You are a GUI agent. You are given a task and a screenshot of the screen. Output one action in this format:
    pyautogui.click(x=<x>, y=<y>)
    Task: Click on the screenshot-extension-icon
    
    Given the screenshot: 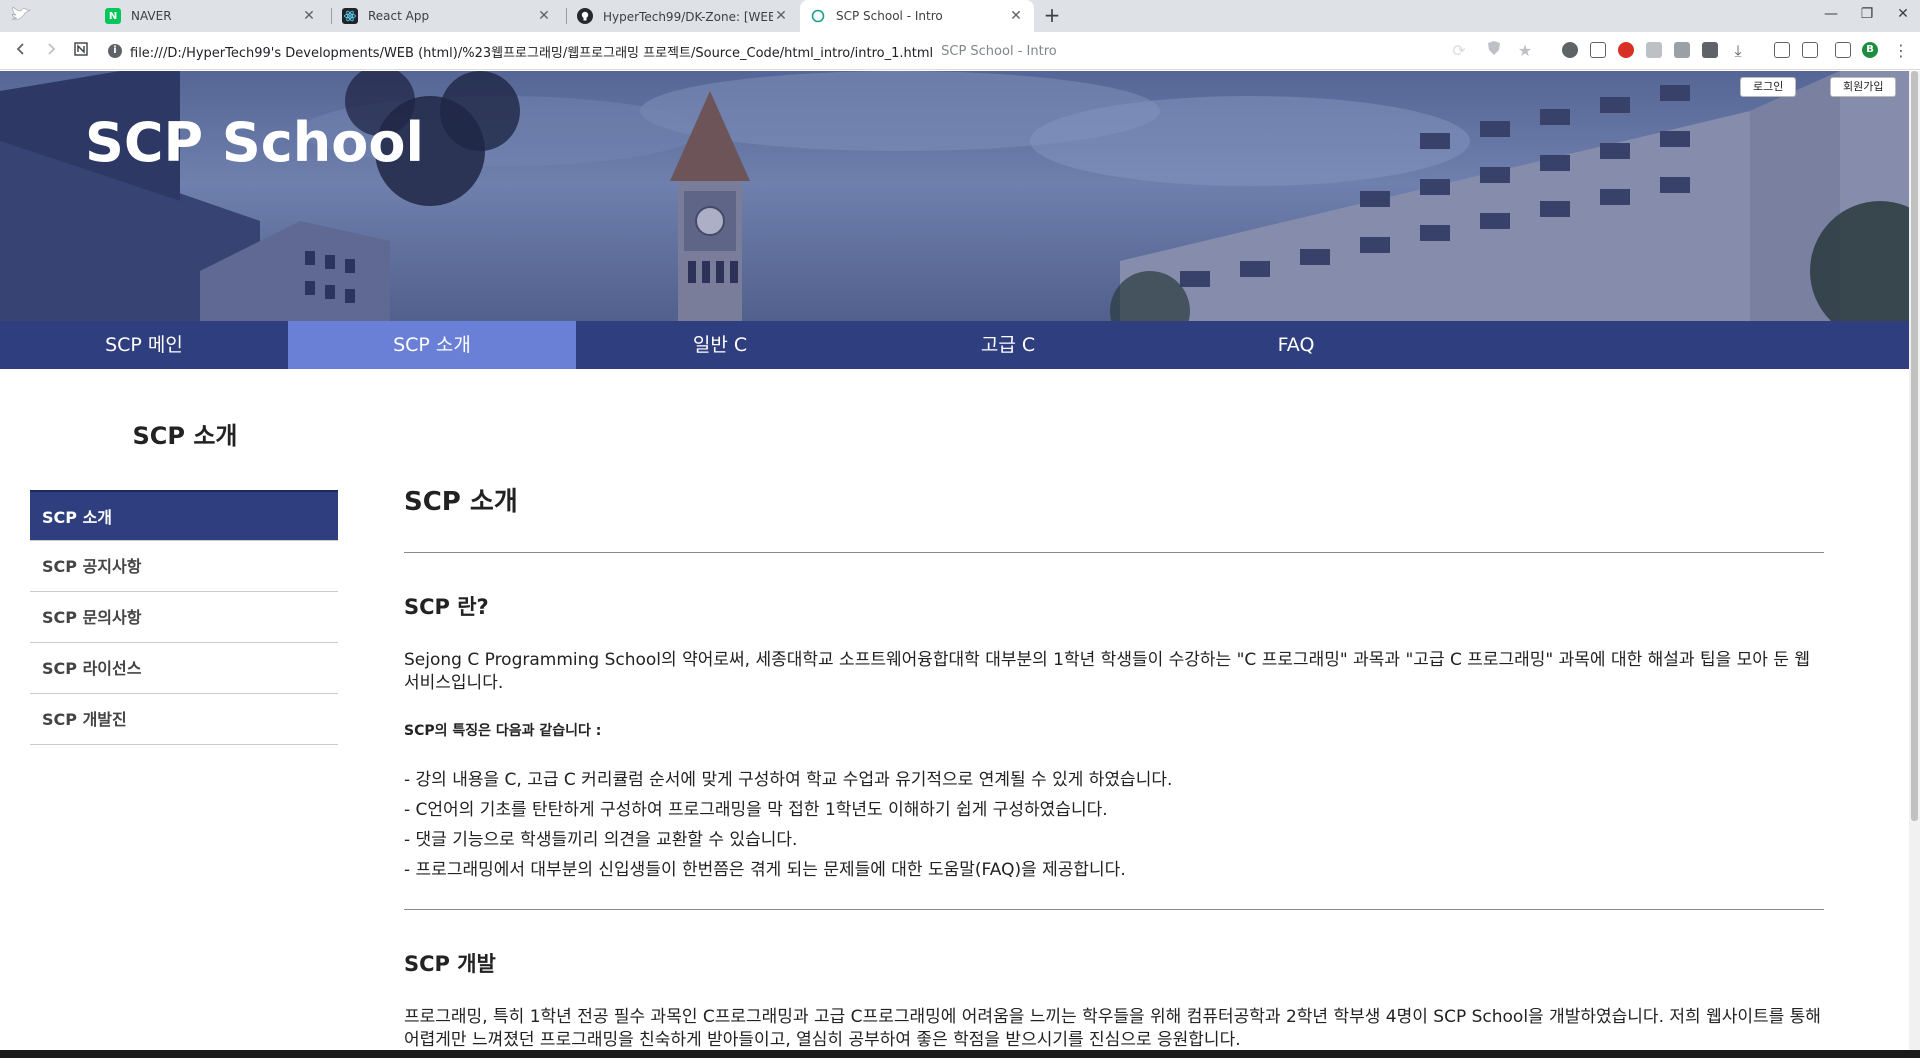 What is the action you would take?
    pyautogui.click(x=1782, y=50)
    